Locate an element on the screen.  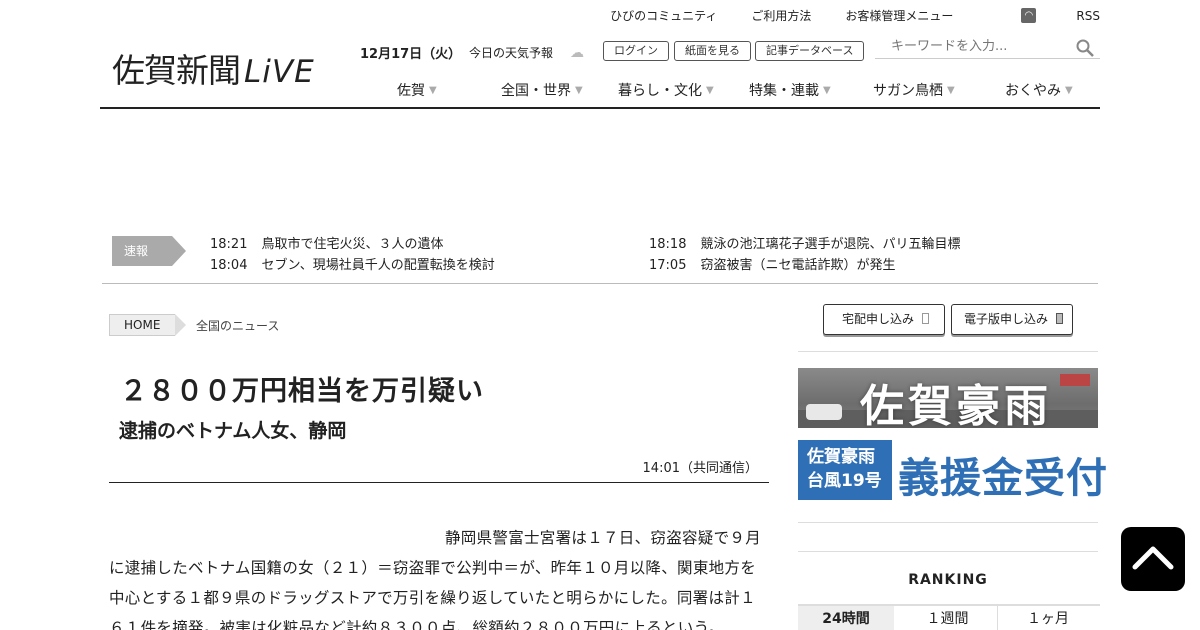
banner-title: 佐賀豪雨 is located at coordinates (956, 404).